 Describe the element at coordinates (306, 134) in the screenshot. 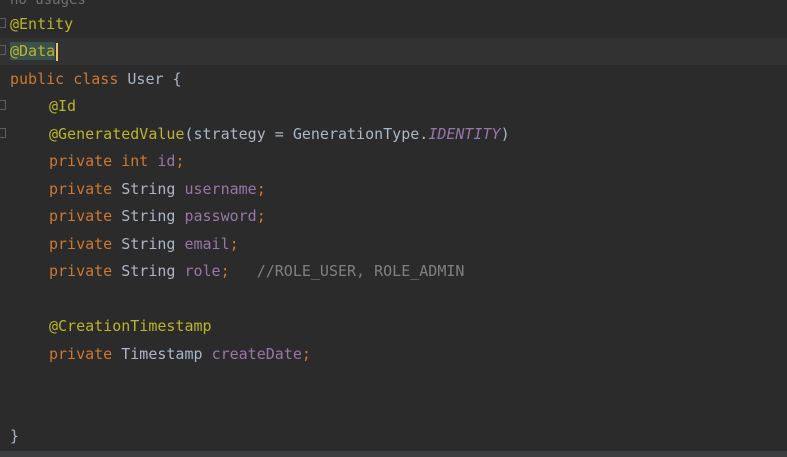

I see `strategy-argument: (strategy = GenerationType.` at that location.